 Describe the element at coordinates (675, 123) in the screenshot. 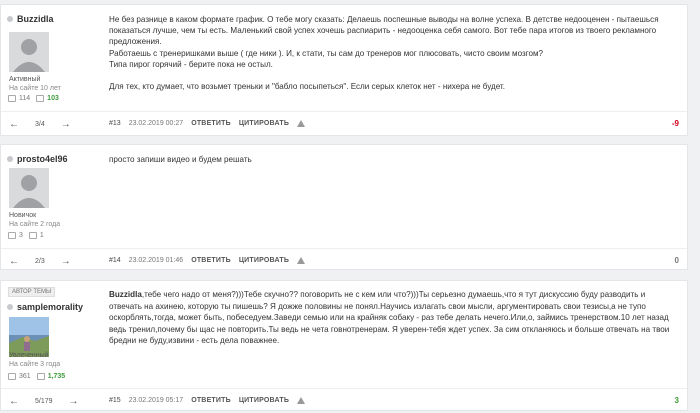

I see `post-rating: -9` at that location.